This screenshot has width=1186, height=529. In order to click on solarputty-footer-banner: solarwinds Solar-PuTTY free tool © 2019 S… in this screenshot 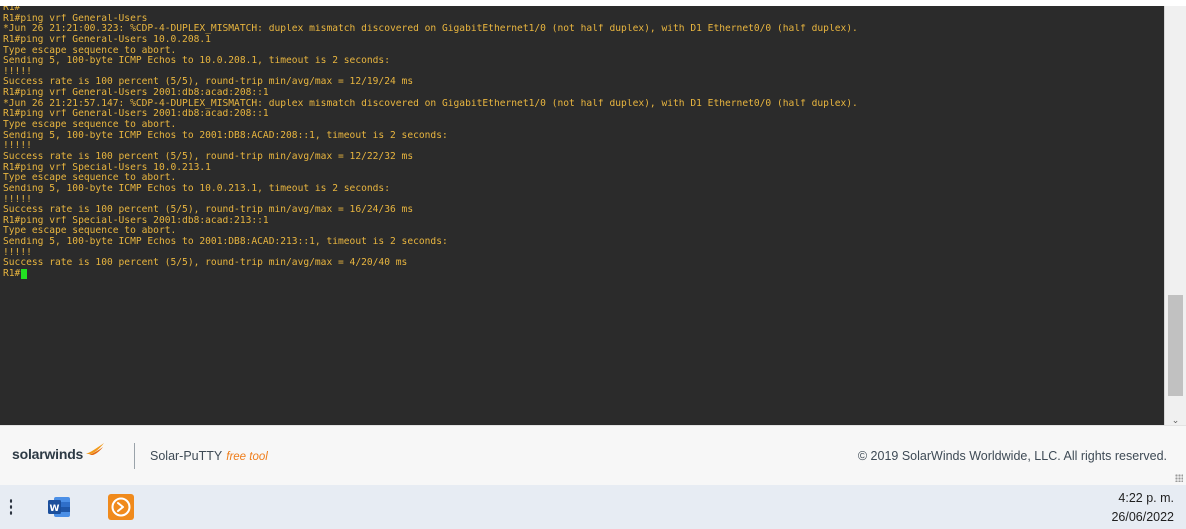, I will do `click(593, 455)`.